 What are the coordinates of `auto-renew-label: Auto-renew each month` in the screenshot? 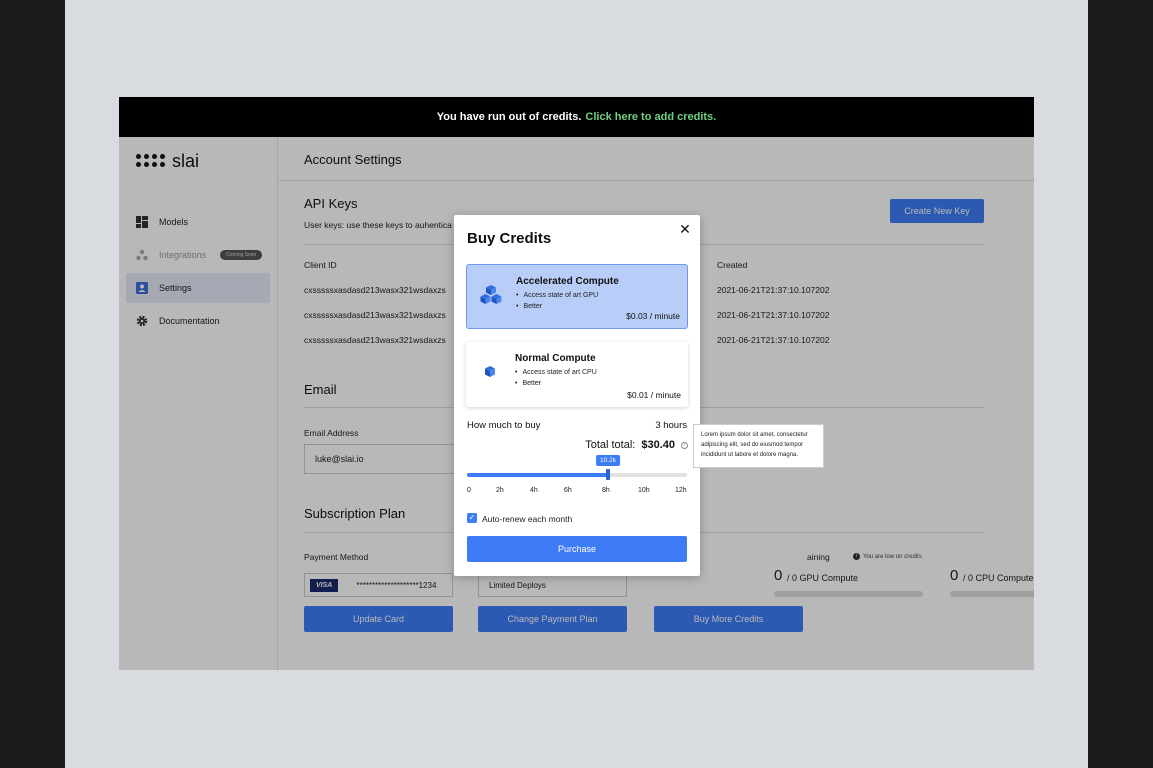 It's located at (527, 519).